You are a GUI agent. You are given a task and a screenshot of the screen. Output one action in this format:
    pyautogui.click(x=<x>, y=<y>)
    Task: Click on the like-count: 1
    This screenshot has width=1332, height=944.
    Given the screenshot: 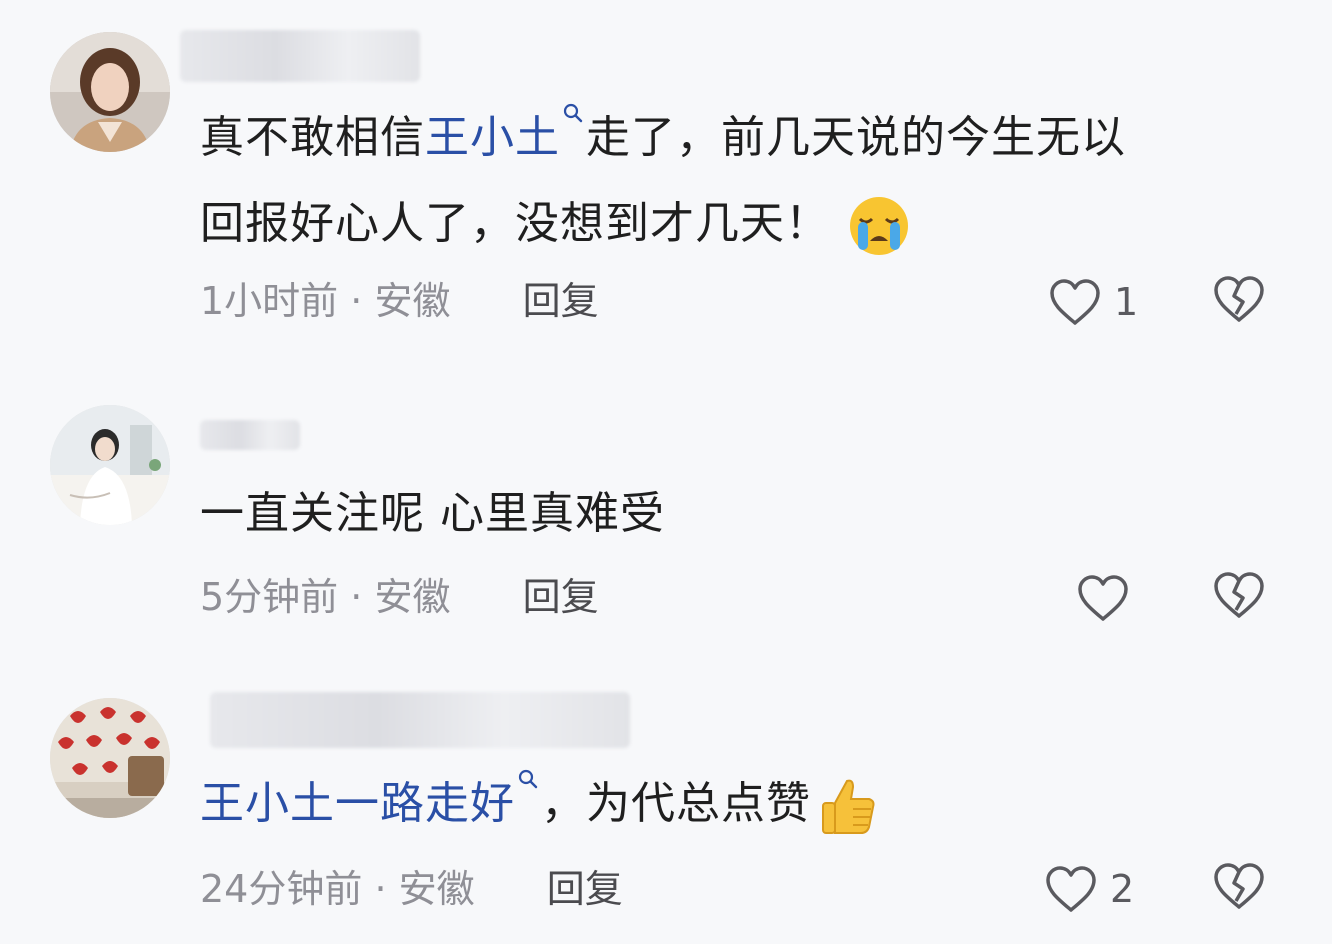 What is the action you would take?
    pyautogui.click(x=1126, y=302)
    